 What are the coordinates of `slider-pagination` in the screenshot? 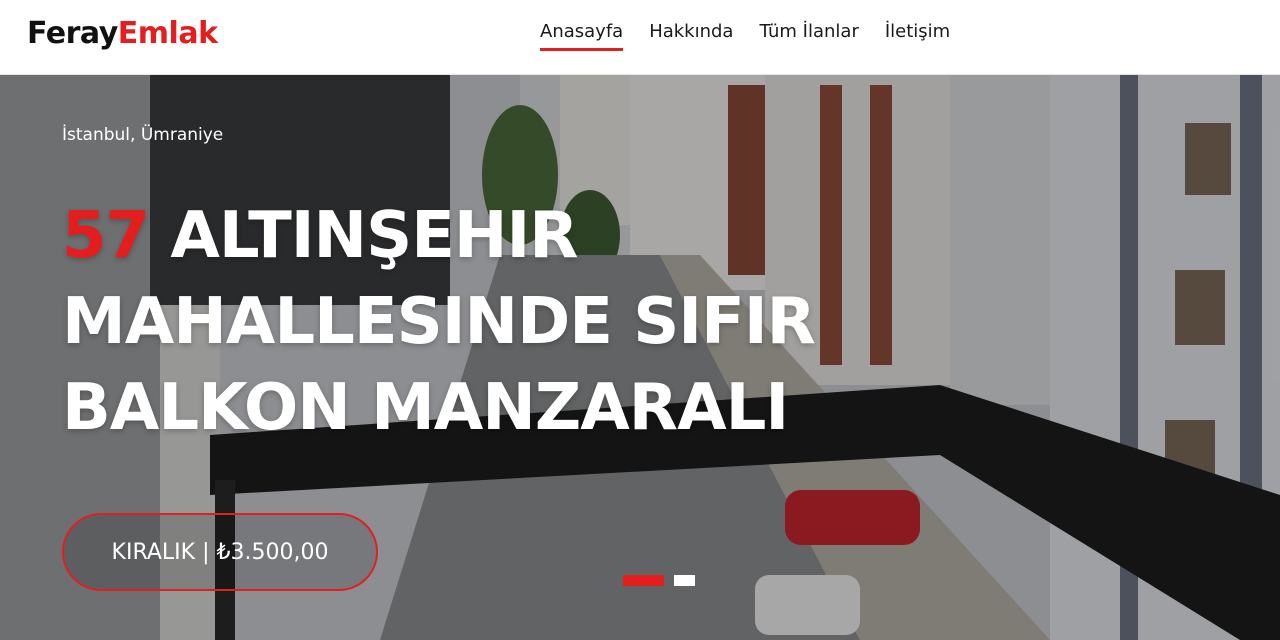 It's located at (659, 580).